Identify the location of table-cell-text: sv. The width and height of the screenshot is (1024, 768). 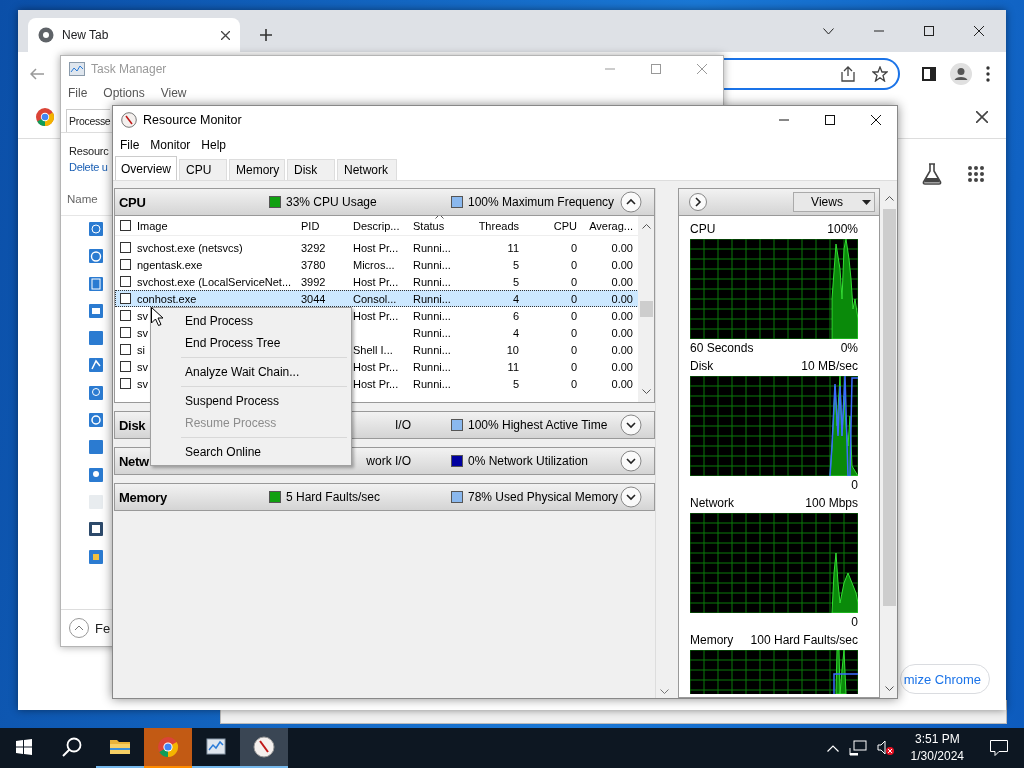
(142, 366).